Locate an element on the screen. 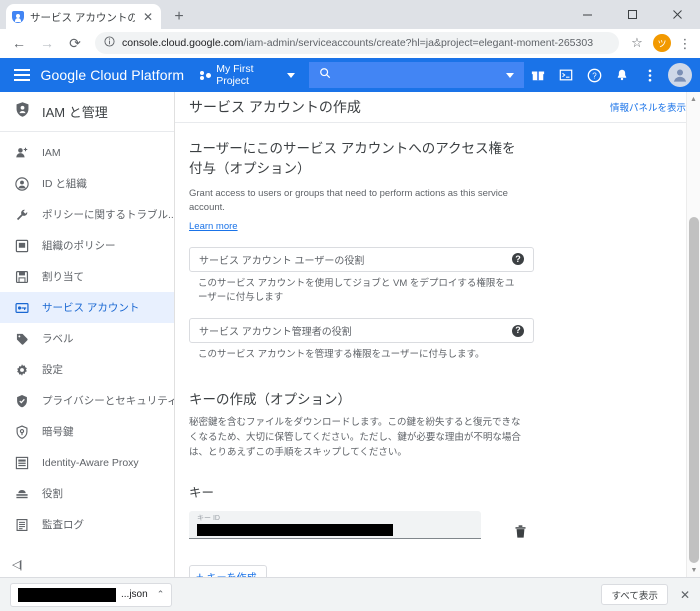 Image resolution: width=700 pixels, height=611 pixels. key-id-field: キー ID is located at coordinates (335, 524).